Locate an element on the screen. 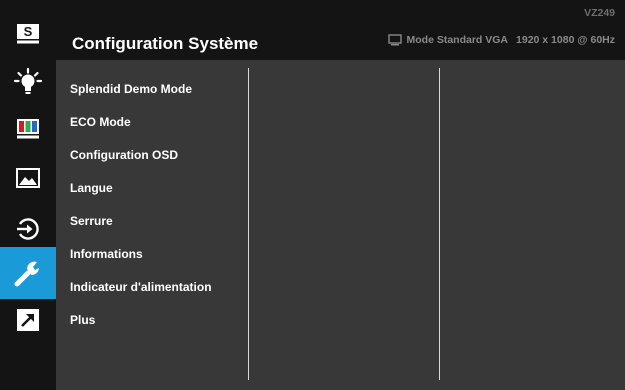 The height and width of the screenshot is (390, 625). splendid-icon: S is located at coordinates (28, 34).